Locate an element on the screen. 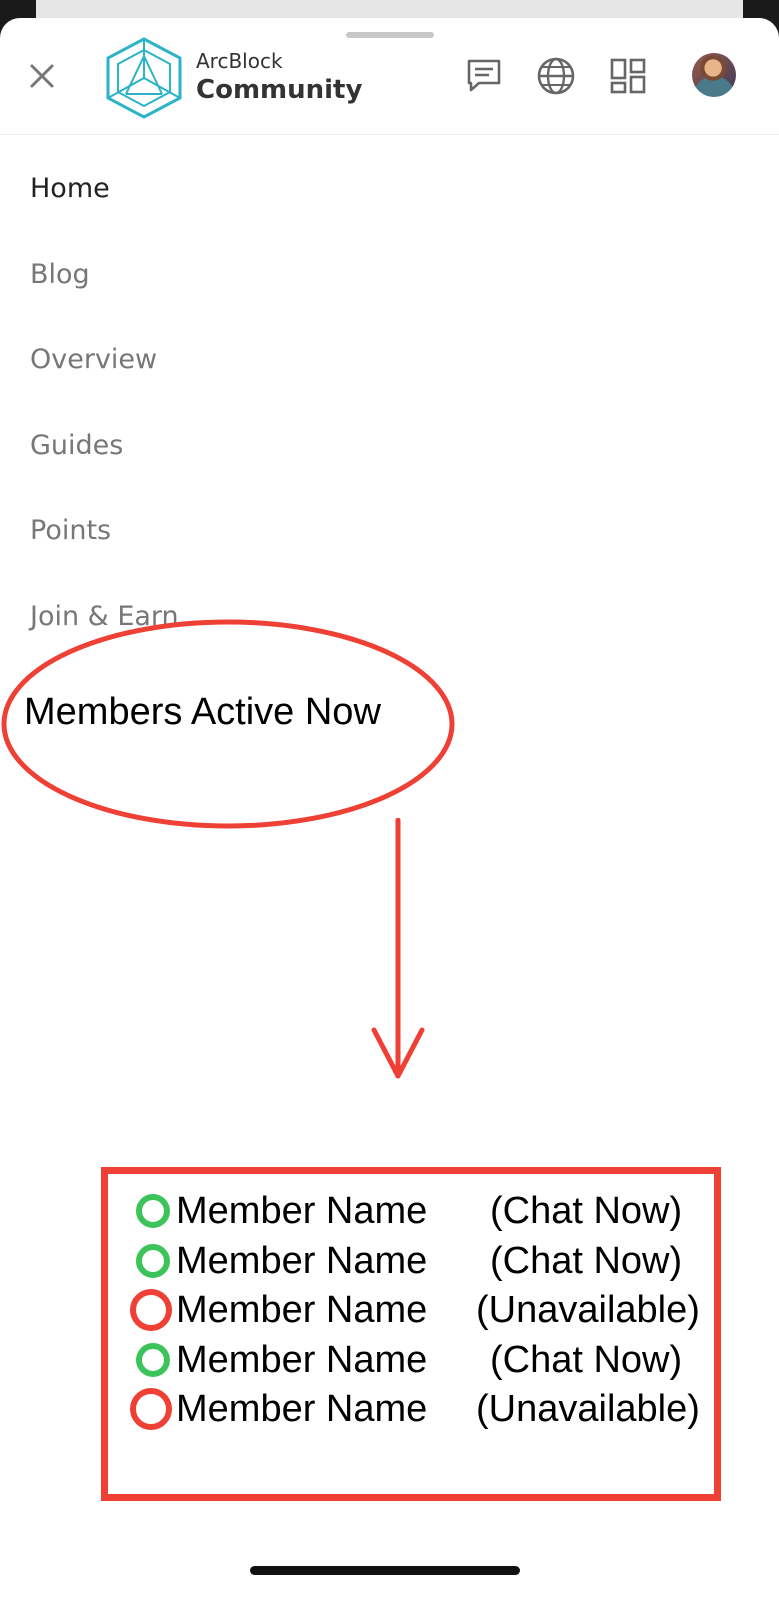 The width and height of the screenshot is (779, 1600). nav-item-guides: Guides is located at coordinates (76, 445).